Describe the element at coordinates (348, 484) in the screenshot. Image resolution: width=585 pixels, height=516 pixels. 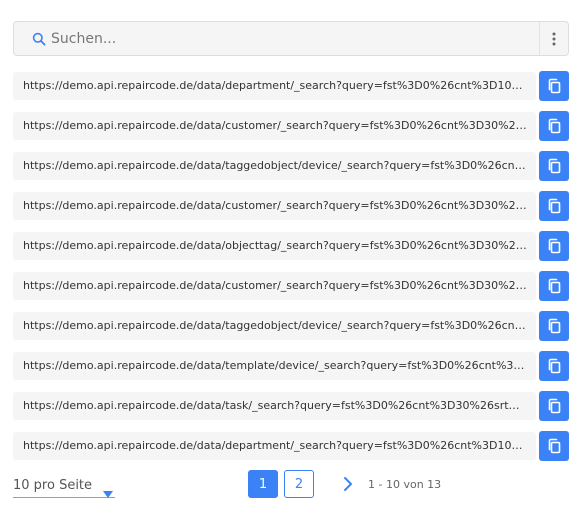
I see `chevron-right-icon` at that location.